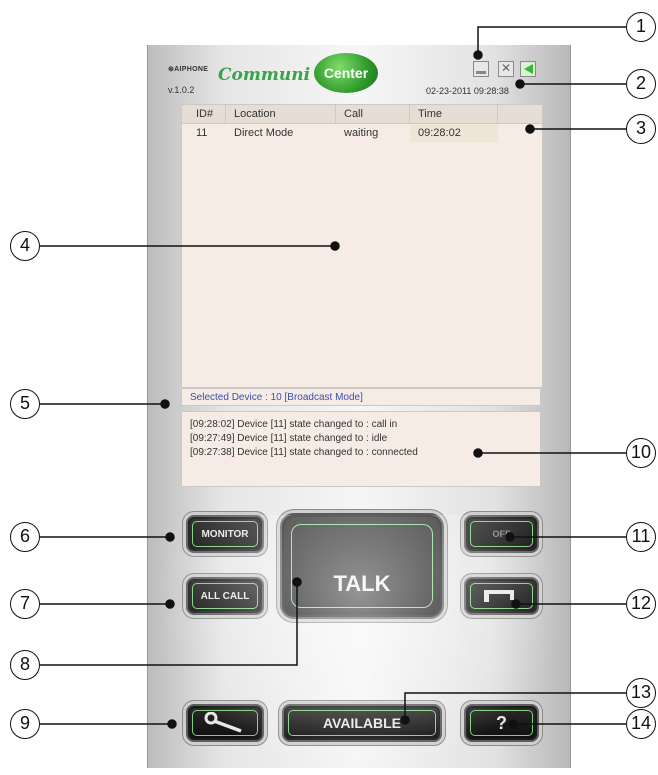  What do you see at coordinates (641, 537) in the screenshot?
I see `callout-11: 11` at bounding box center [641, 537].